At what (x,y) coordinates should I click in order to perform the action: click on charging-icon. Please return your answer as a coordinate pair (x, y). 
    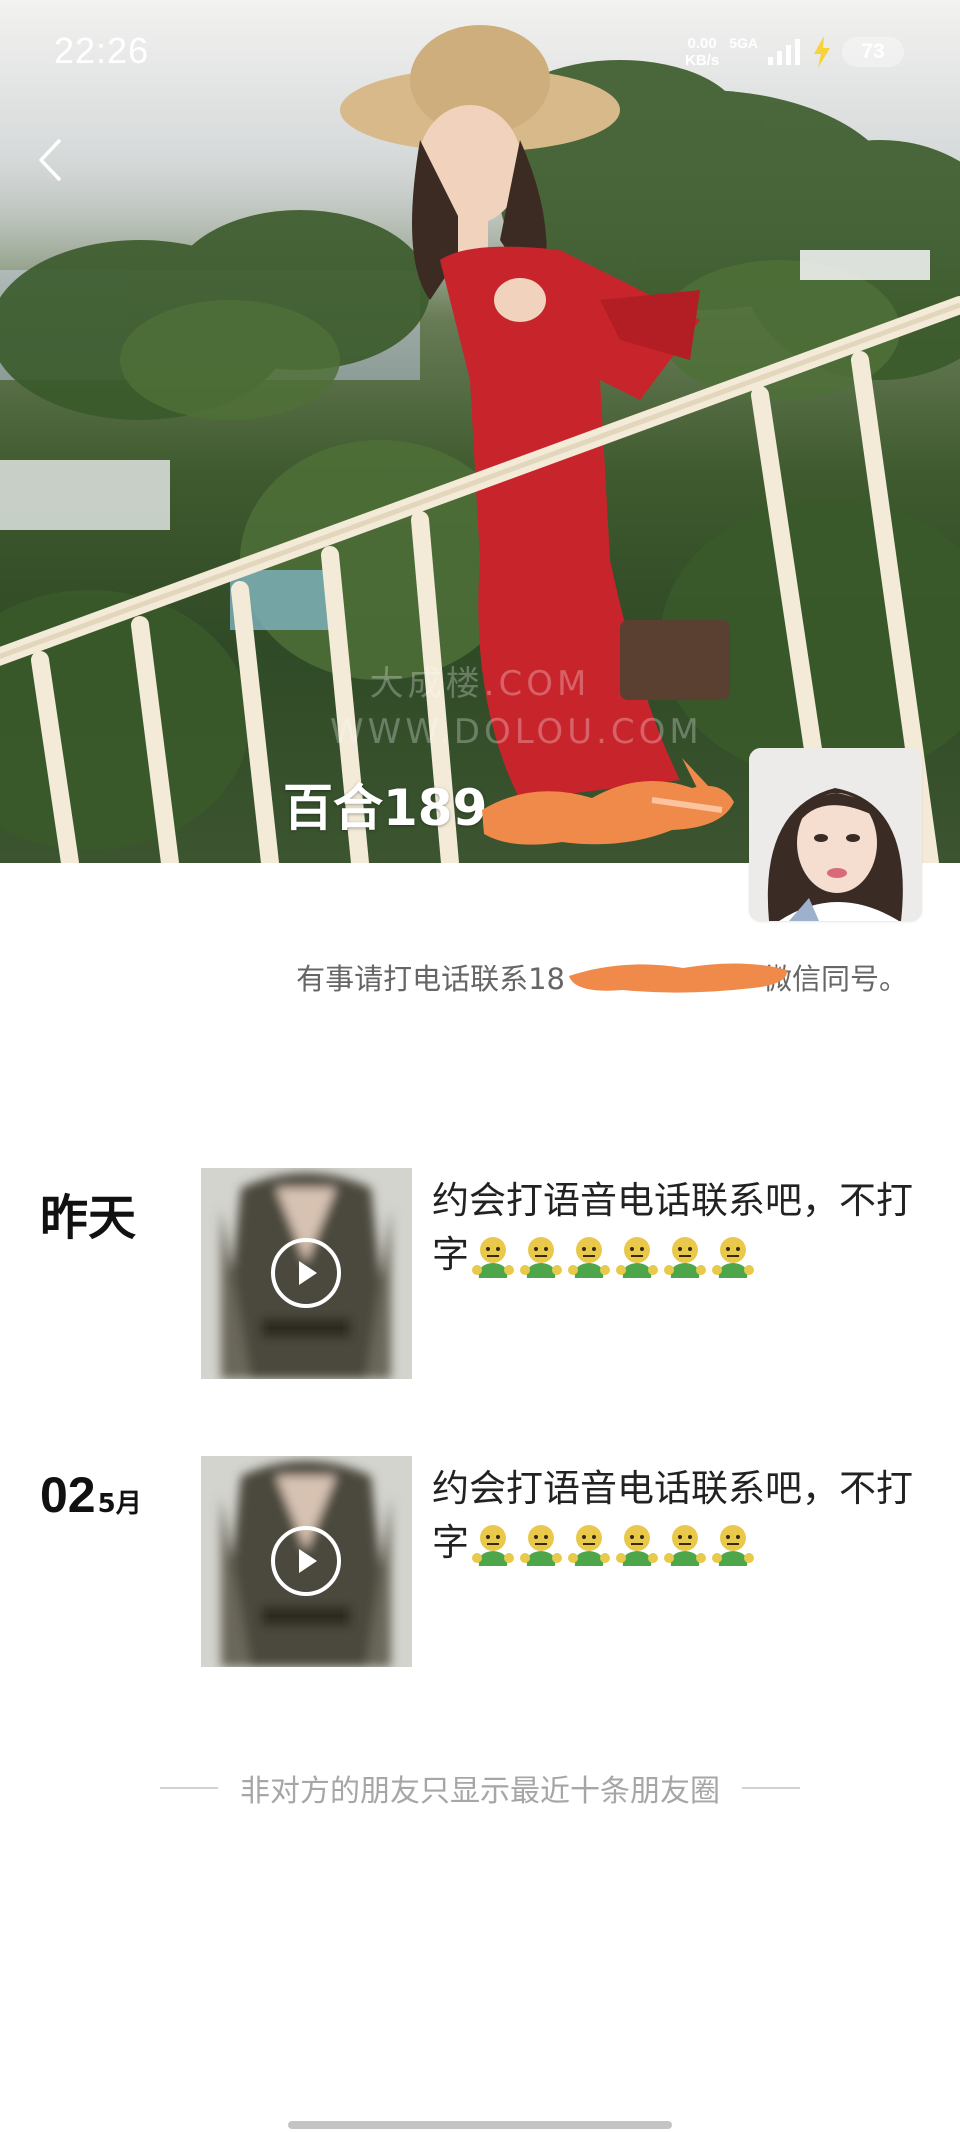
    Looking at the image, I should click on (822, 52).